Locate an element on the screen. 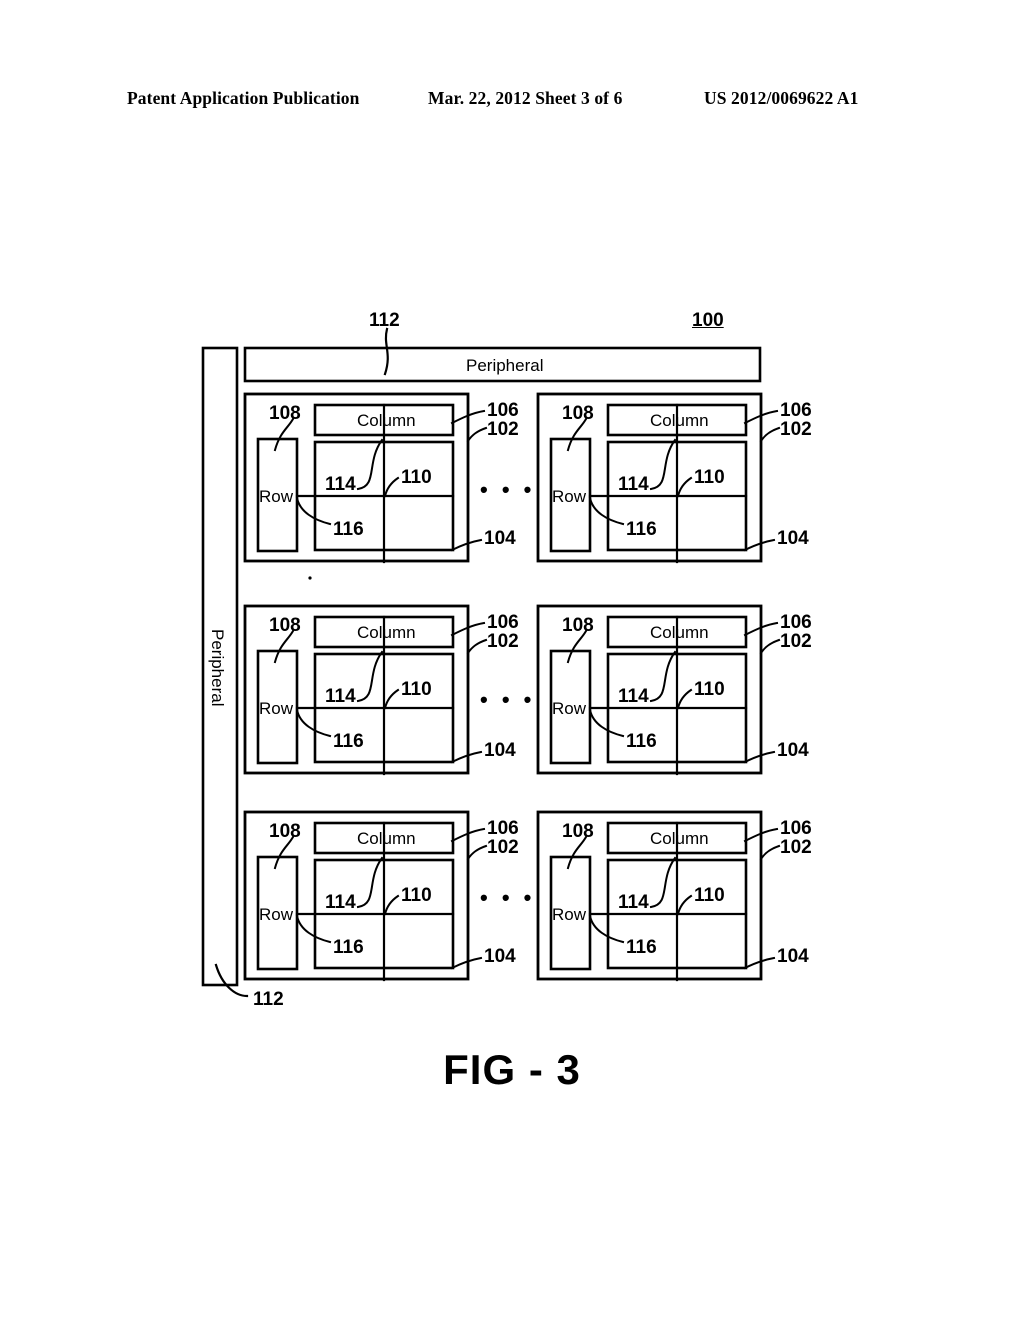  ref-112-bottom: 112 is located at coordinates (268, 999).